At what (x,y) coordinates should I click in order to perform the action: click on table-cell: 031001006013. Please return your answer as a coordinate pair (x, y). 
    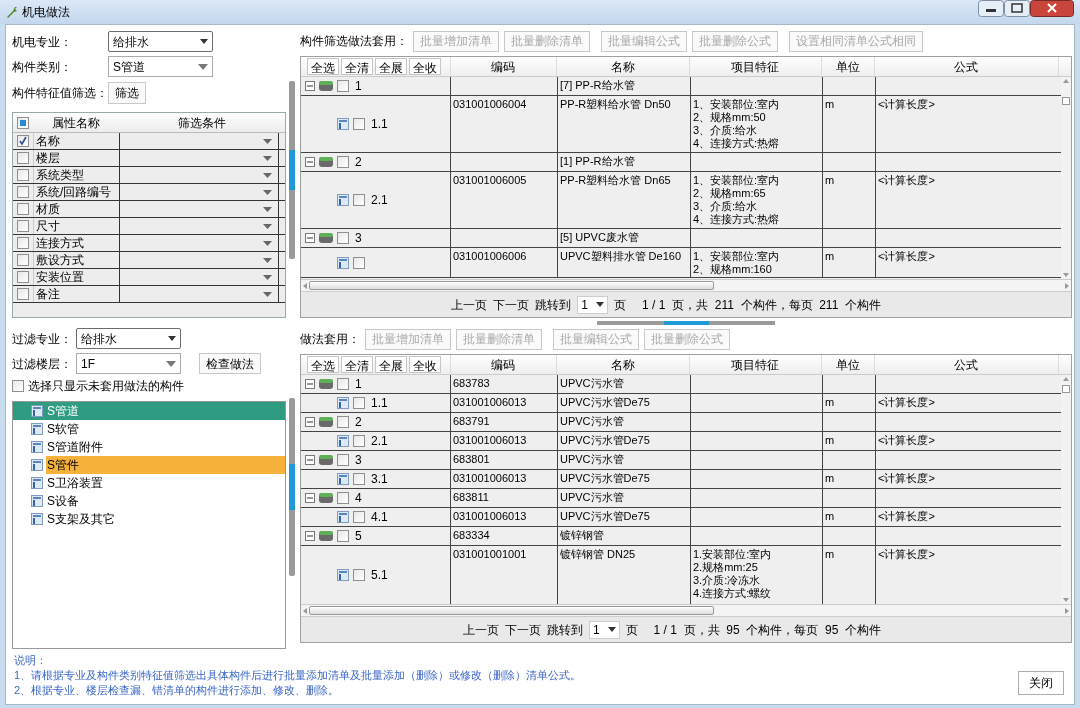
    Looking at the image, I should click on (490, 440).